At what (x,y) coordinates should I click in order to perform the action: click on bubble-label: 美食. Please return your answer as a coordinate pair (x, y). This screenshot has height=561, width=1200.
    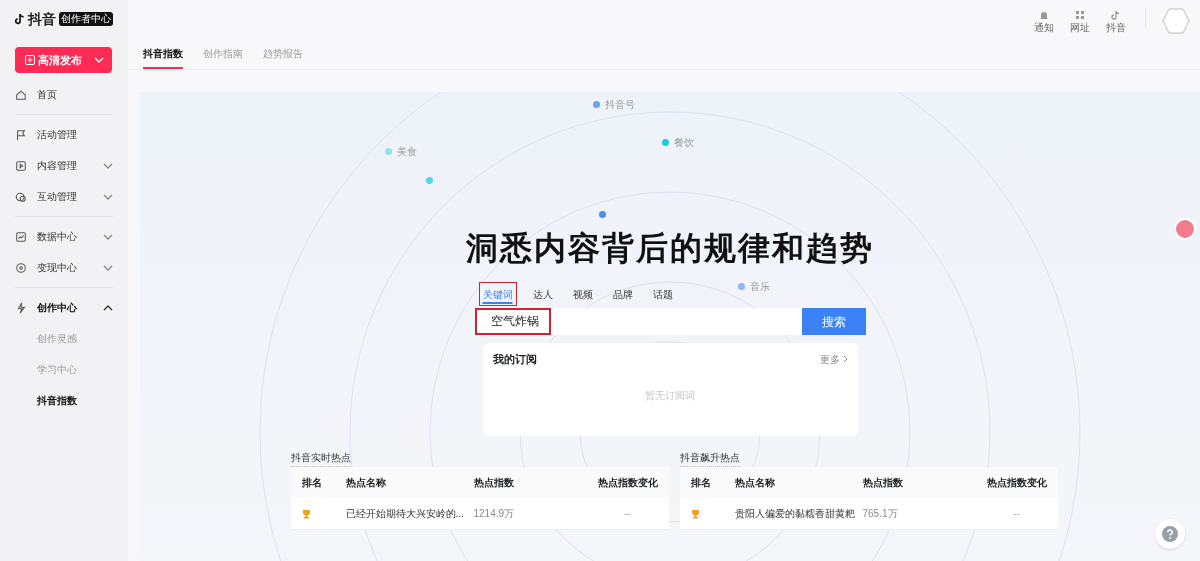
    Looking at the image, I should click on (407, 152).